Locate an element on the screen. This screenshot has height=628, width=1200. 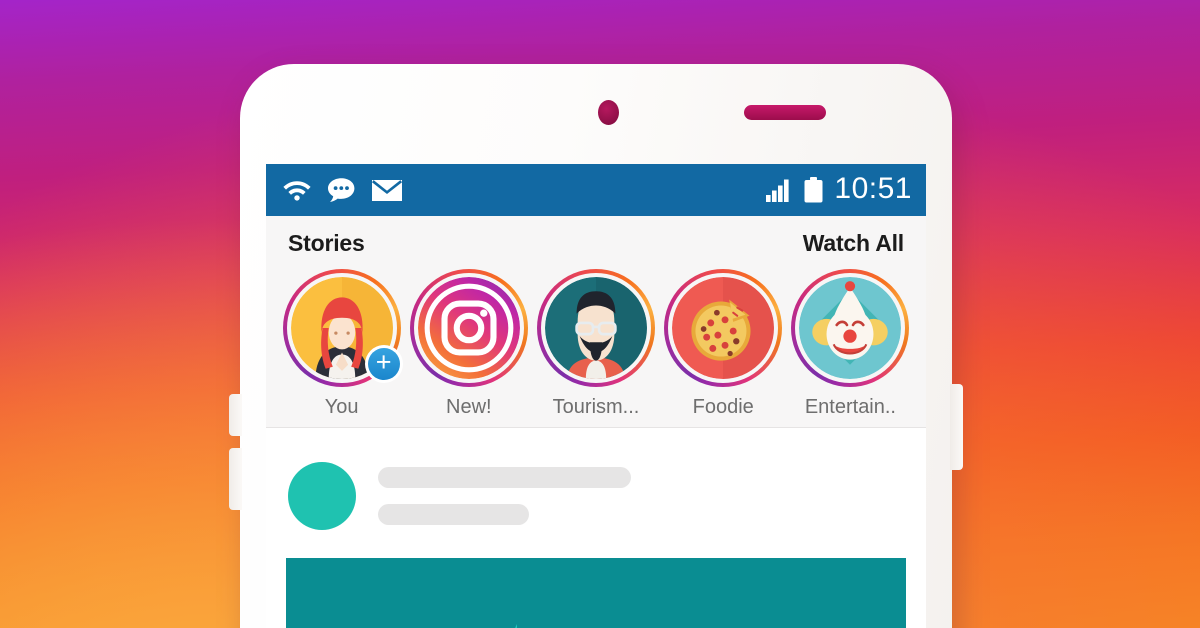
post-avatar is located at coordinates (322, 496).